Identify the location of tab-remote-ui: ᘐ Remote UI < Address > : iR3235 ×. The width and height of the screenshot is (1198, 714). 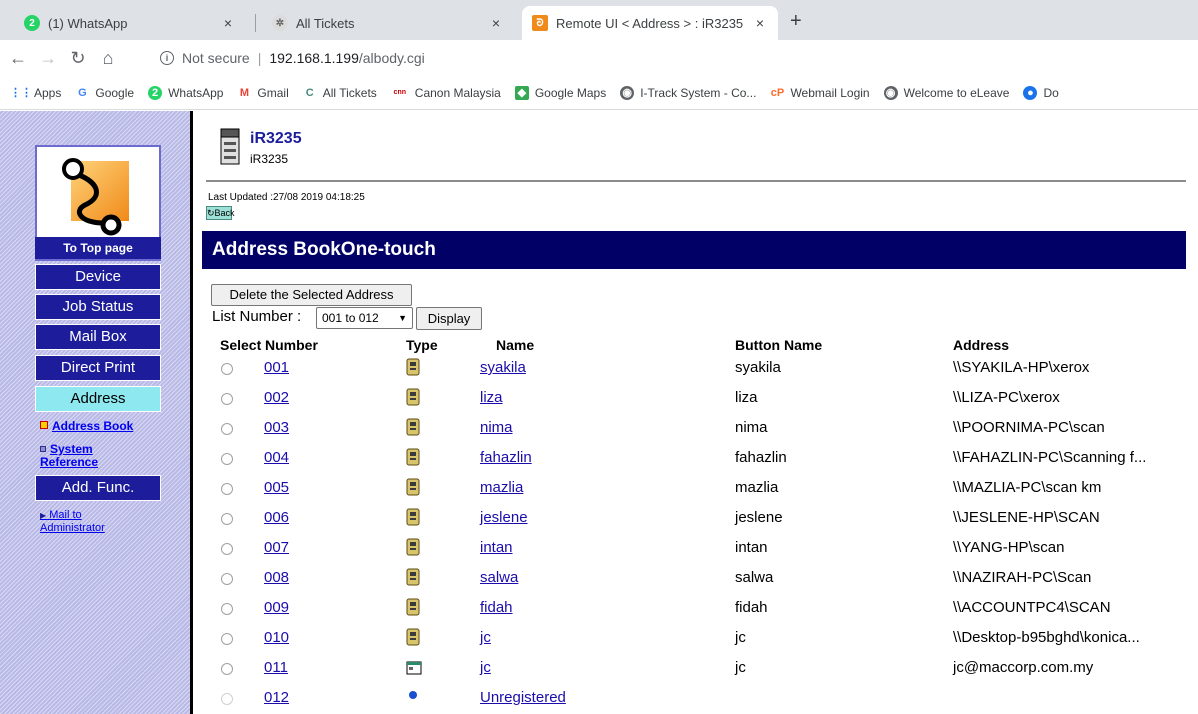
(650, 23).